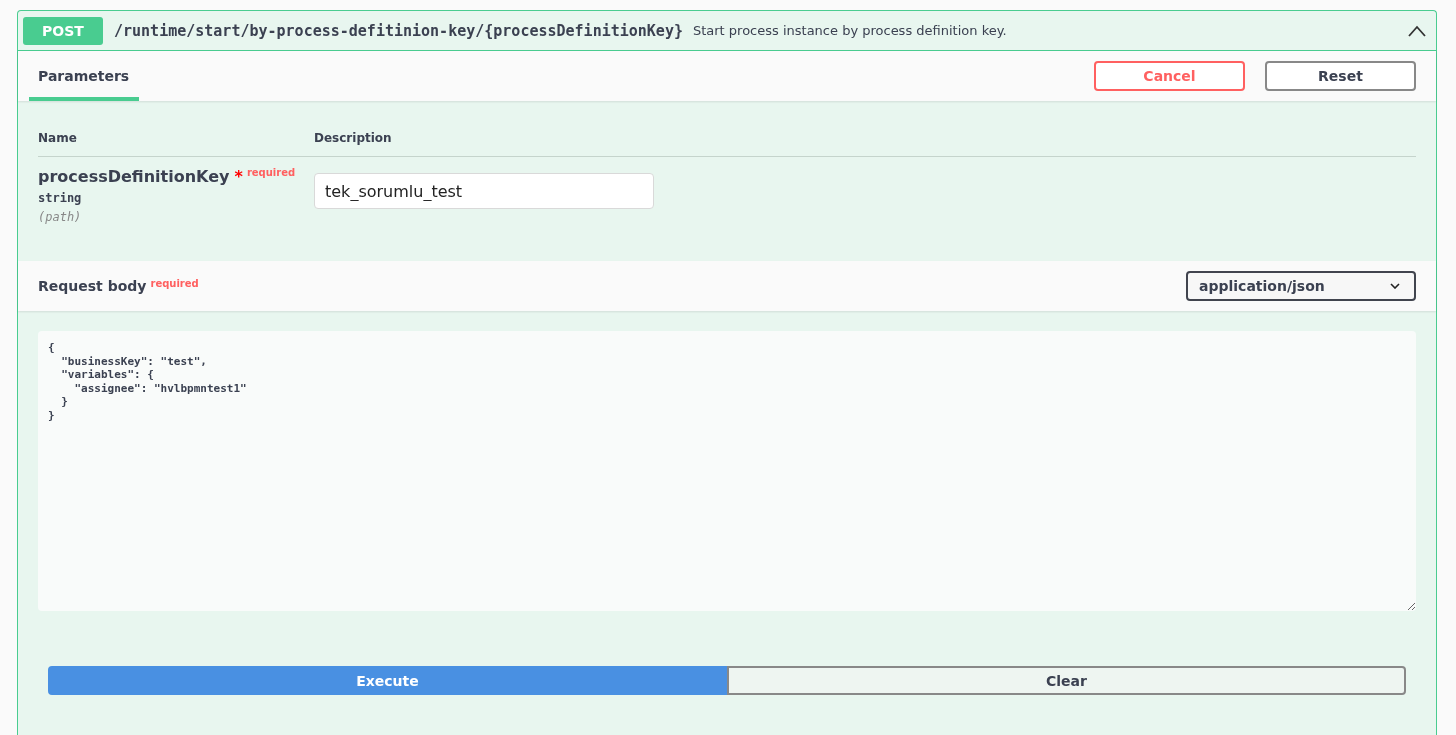 The width and height of the screenshot is (1456, 735). What do you see at coordinates (1340, 76) in the screenshot?
I see `reset-button: Reset` at bounding box center [1340, 76].